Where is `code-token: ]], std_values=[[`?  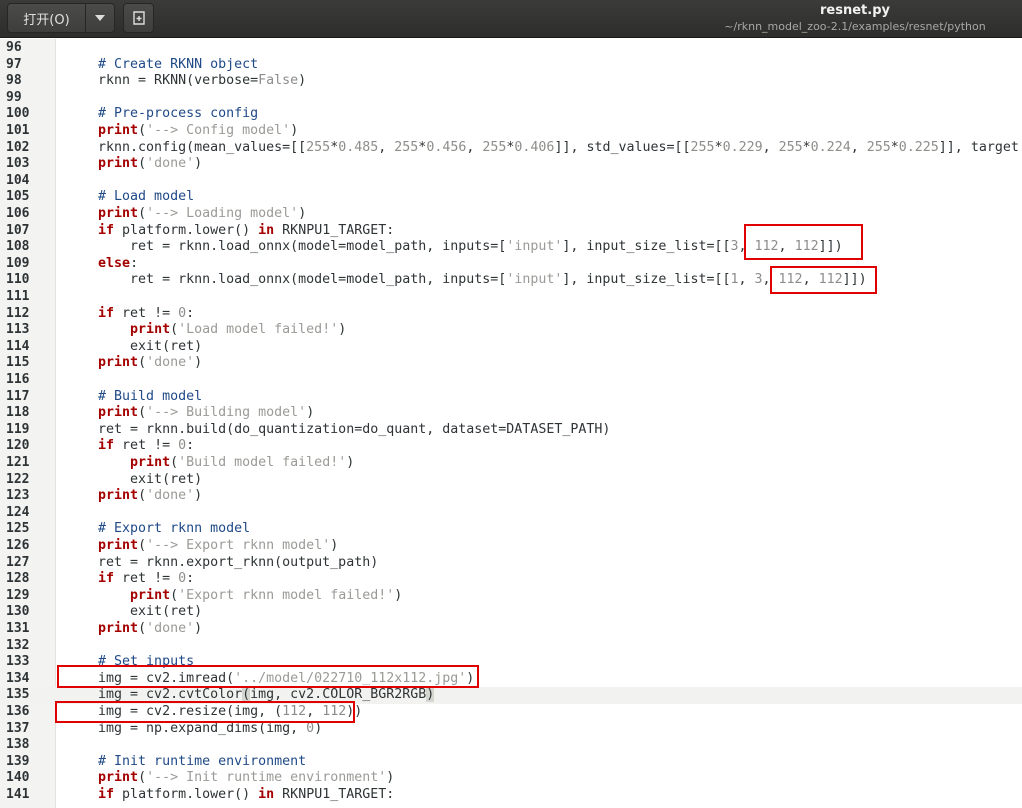 code-token: ]], std_values=[[ is located at coordinates (622, 147).